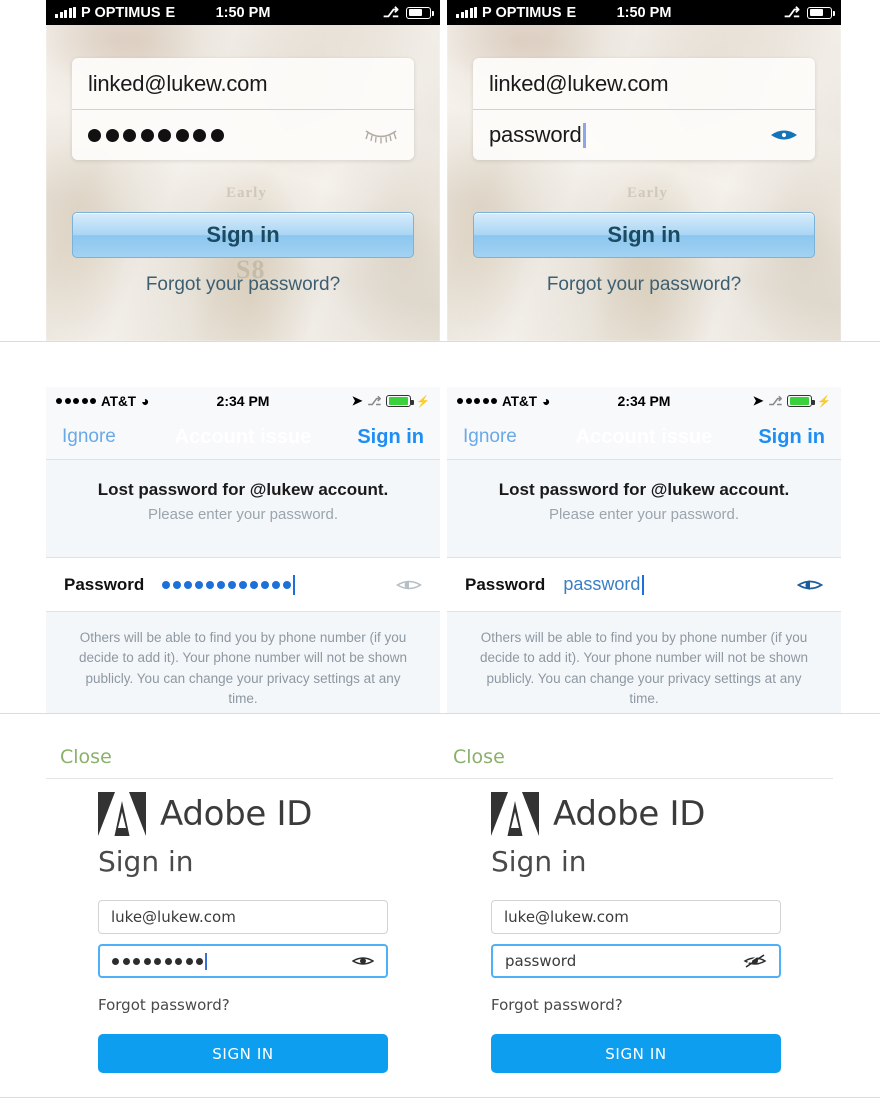 The height and width of the screenshot is (1106, 880). I want to click on eye-gray-icon, so click(409, 585).